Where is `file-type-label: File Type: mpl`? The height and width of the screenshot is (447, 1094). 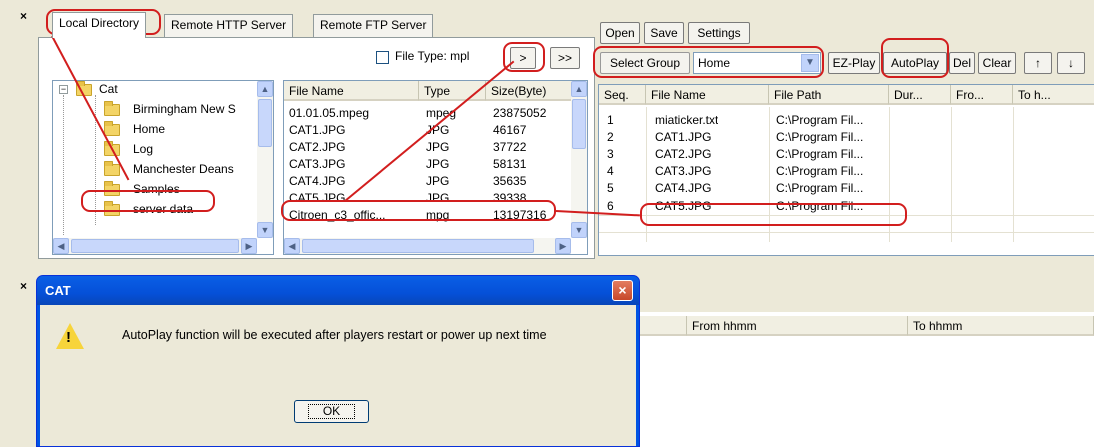
file-type-label: File Type: mpl is located at coordinates (432, 56).